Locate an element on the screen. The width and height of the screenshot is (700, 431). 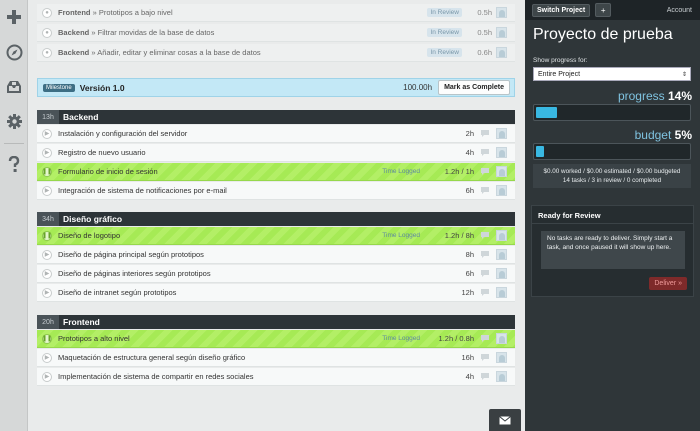
task-hours: 12h is located at coordinates (467, 292).